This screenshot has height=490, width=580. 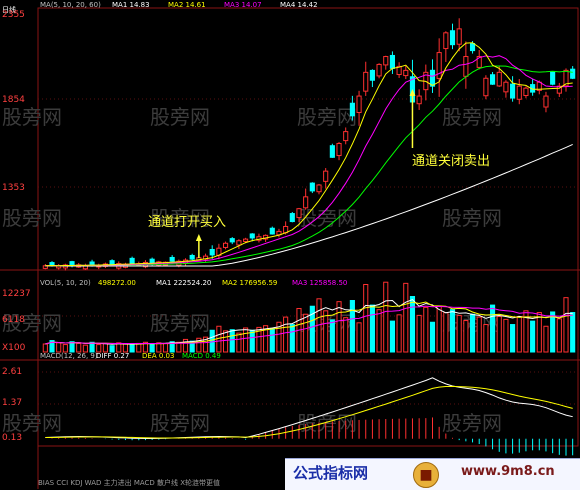 I want to click on annotation-1: 通道打开买入, so click(x=187, y=222).